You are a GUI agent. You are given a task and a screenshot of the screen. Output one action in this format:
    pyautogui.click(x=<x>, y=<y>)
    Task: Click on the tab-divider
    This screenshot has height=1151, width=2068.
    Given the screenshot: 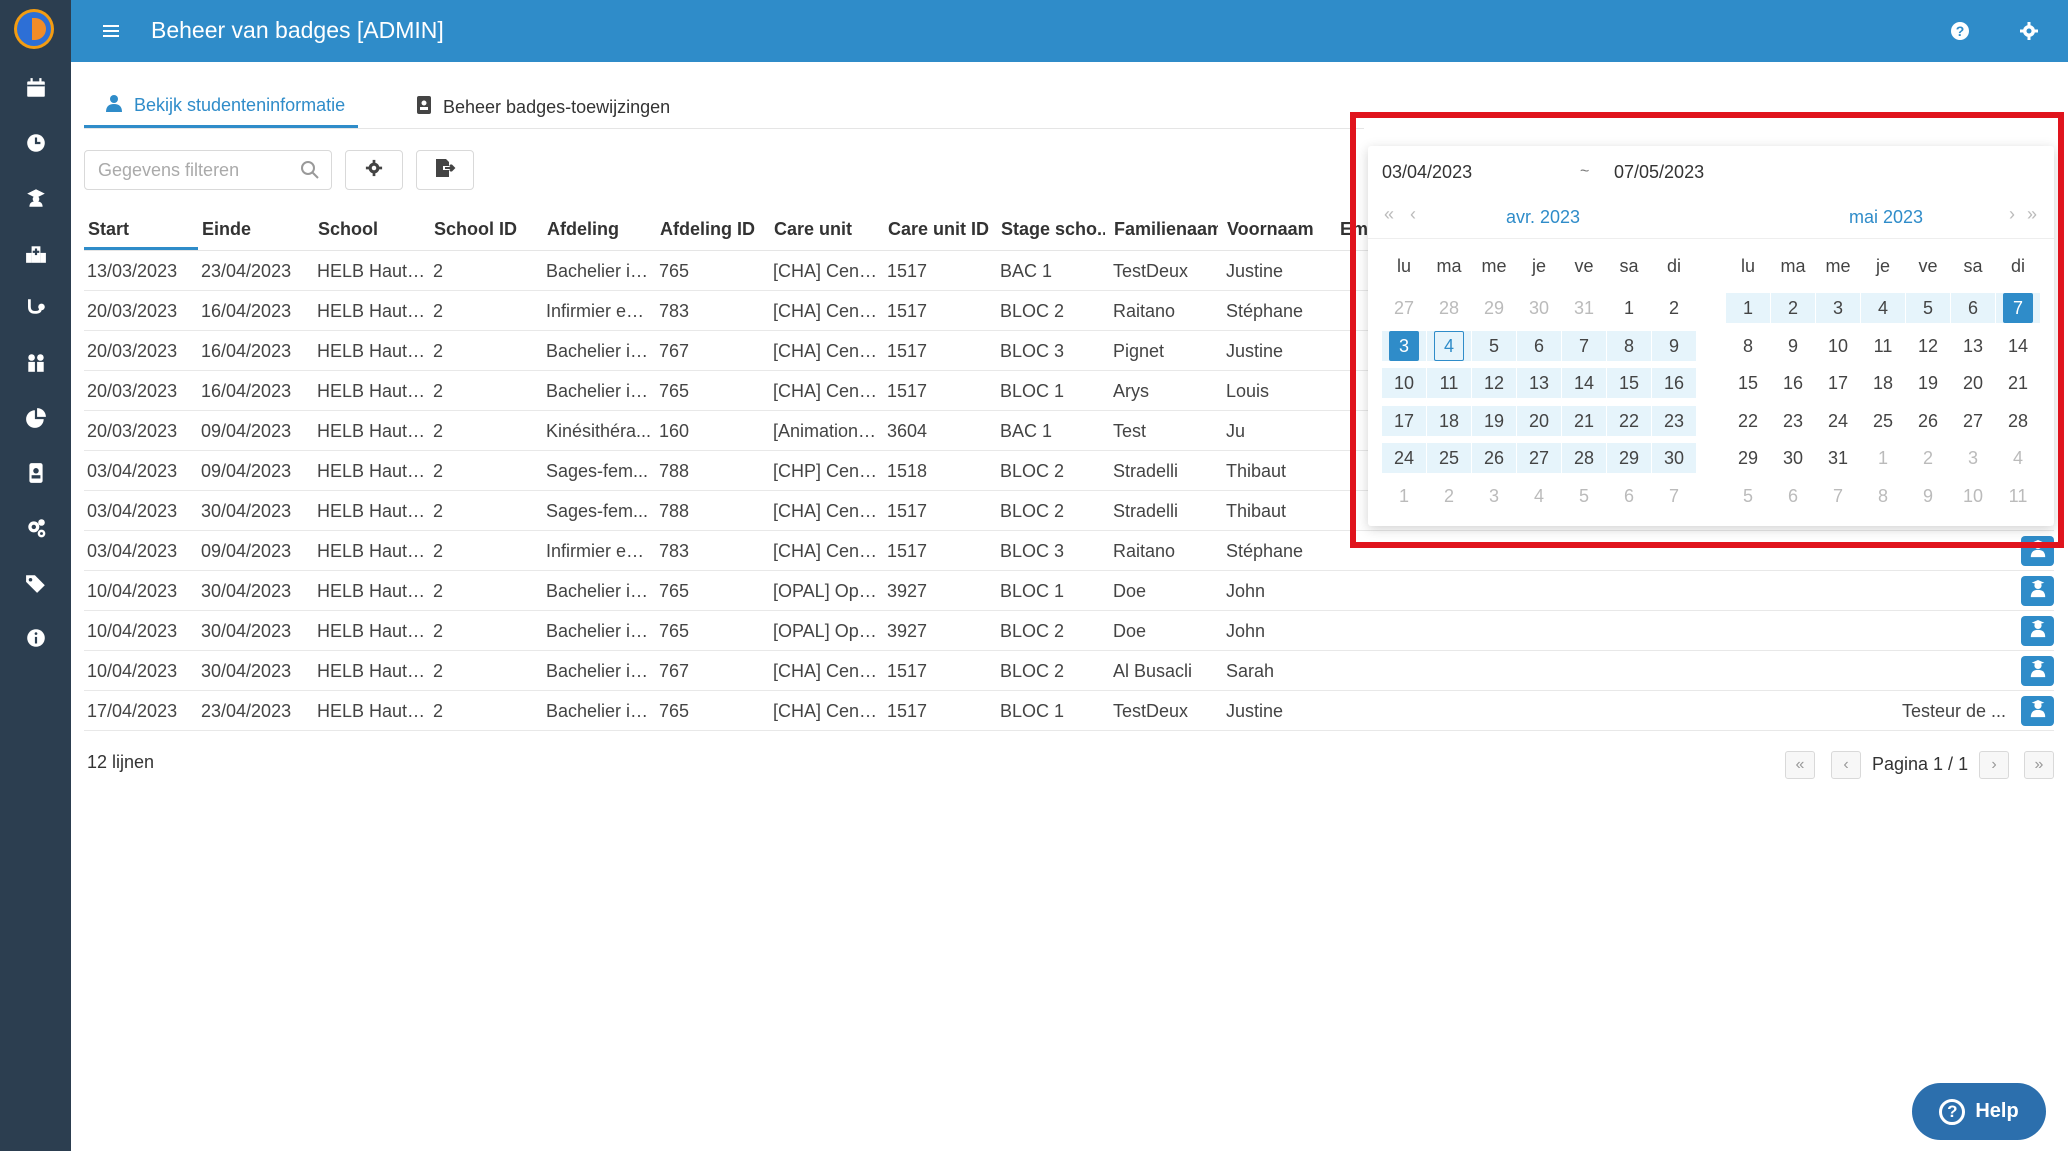 What is the action you would take?
    pyautogui.click(x=724, y=128)
    